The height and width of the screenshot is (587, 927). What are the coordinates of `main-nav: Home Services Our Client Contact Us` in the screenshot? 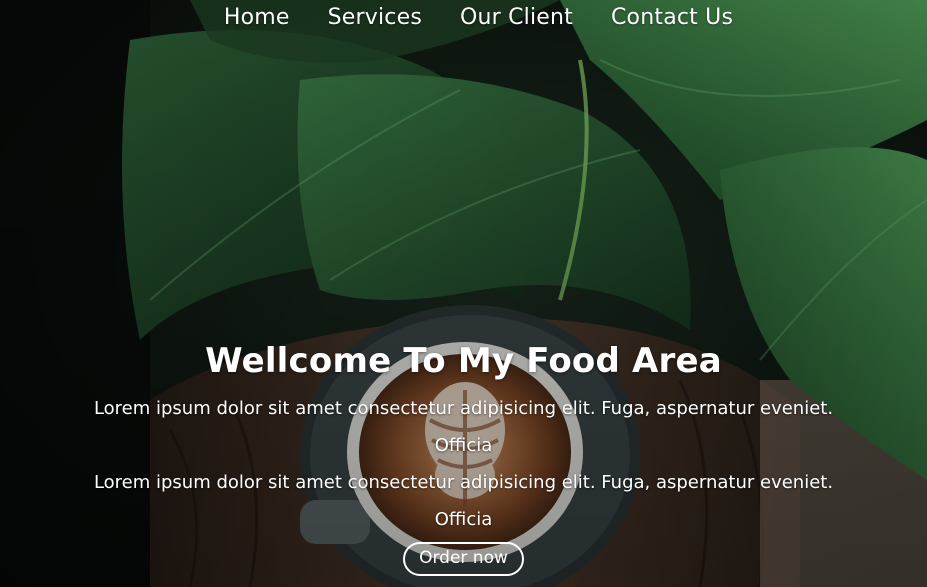 It's located at (463, 17).